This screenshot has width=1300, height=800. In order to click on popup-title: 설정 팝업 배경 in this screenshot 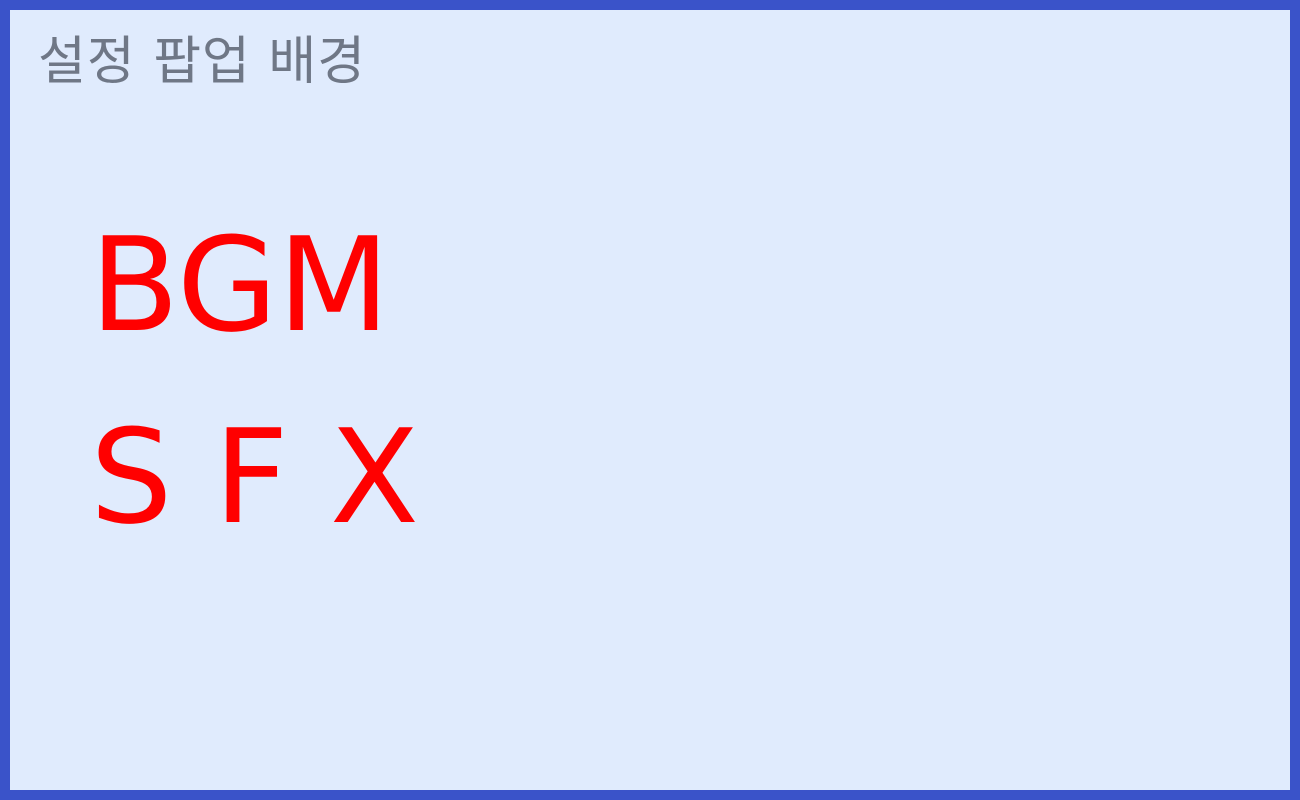, I will do `click(202, 62)`.